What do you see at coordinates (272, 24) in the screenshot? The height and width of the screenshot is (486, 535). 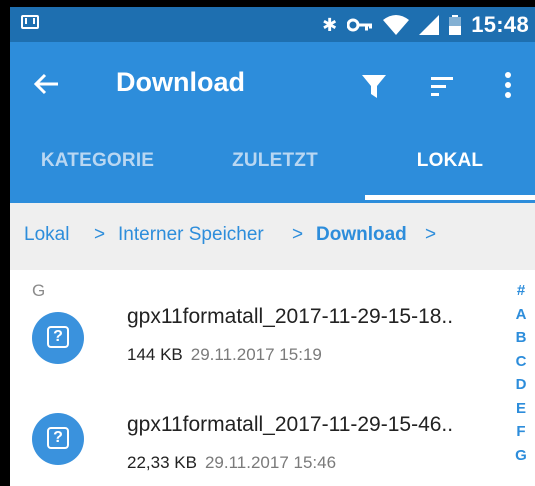 I see `status-bar: ✱ 15:48` at bounding box center [272, 24].